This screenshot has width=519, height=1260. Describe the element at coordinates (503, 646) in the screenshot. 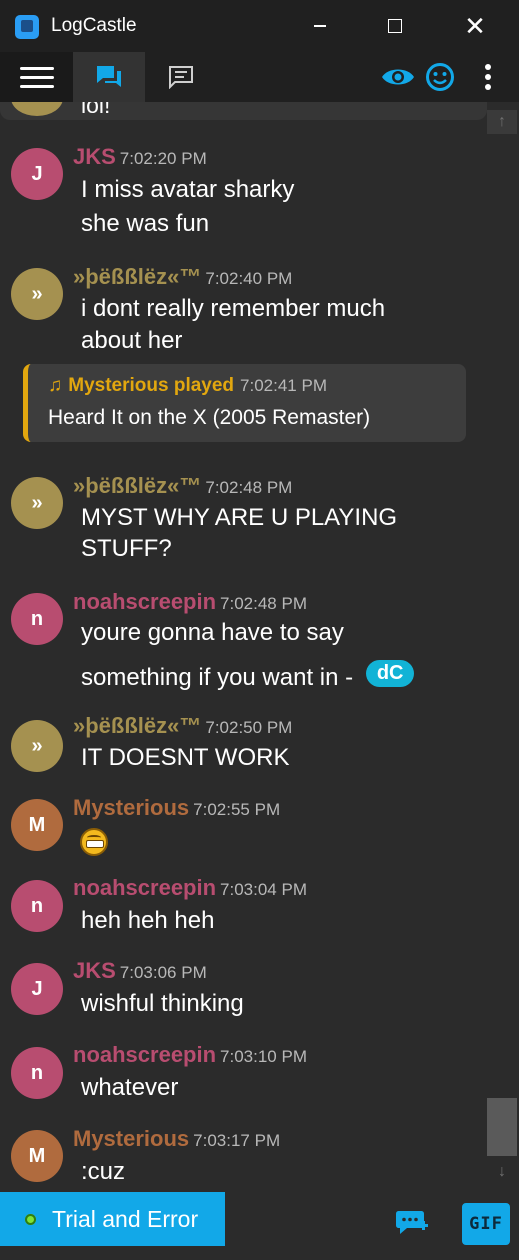

I see `scrollbar: ↑ ↓` at that location.